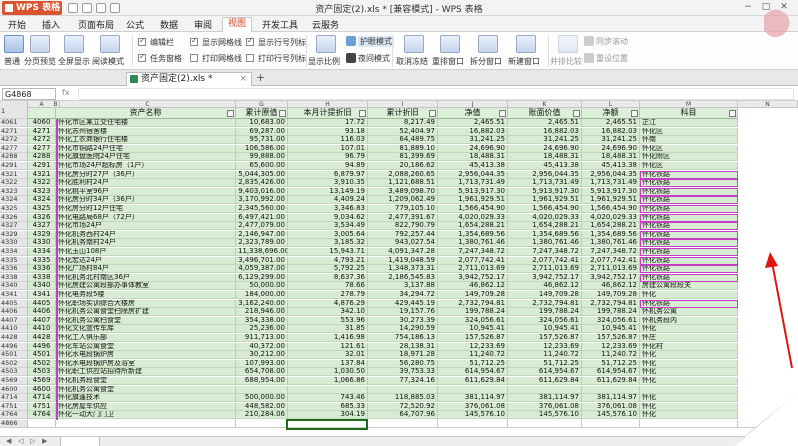 The width and height of the screenshot is (798, 446). Describe the element at coordinates (545, 131) in the screenshot. I see `table-cell: 16,882.03` at that location.